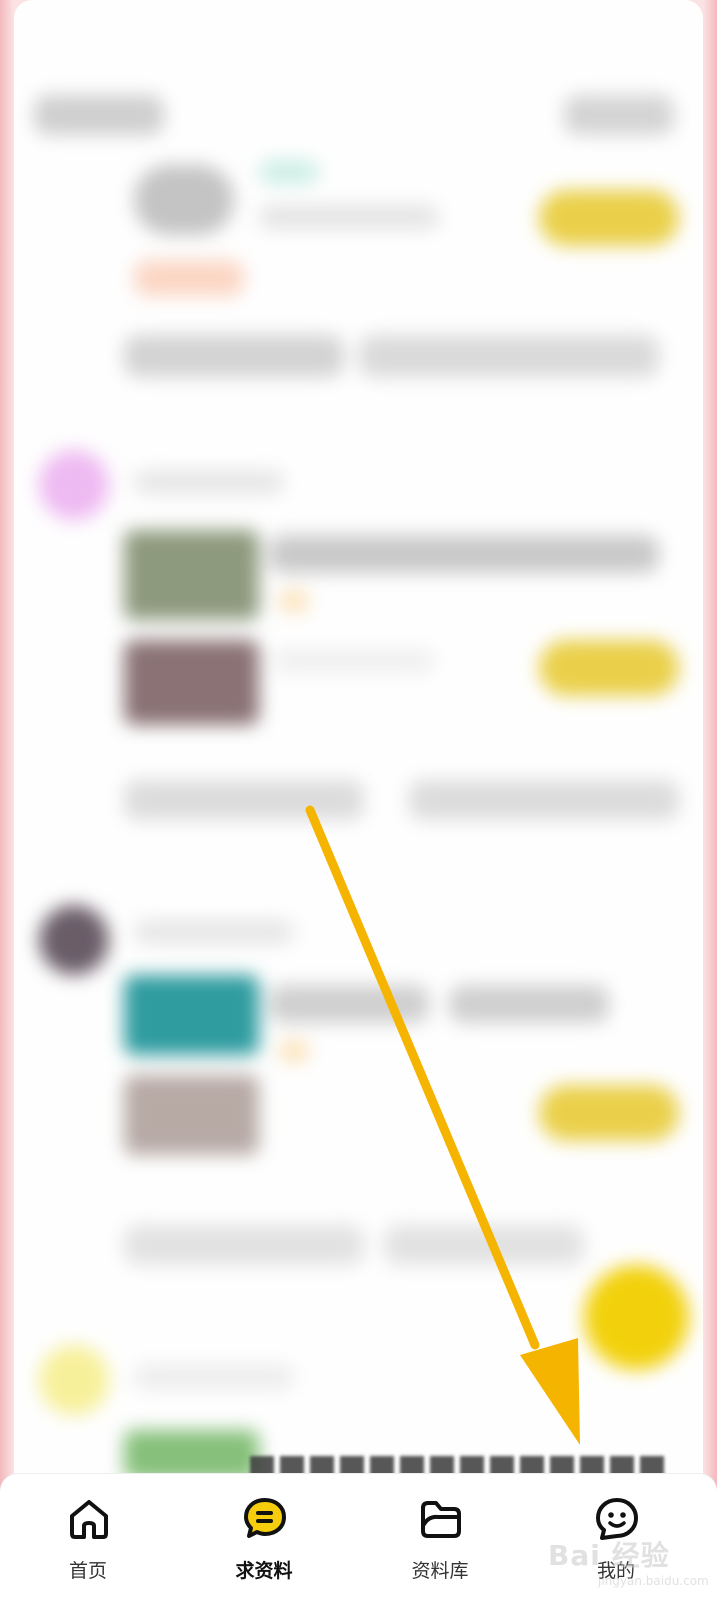 The height and width of the screenshot is (1600, 717). Describe the element at coordinates (214, 1377) in the screenshot. I see `card4-username` at that location.